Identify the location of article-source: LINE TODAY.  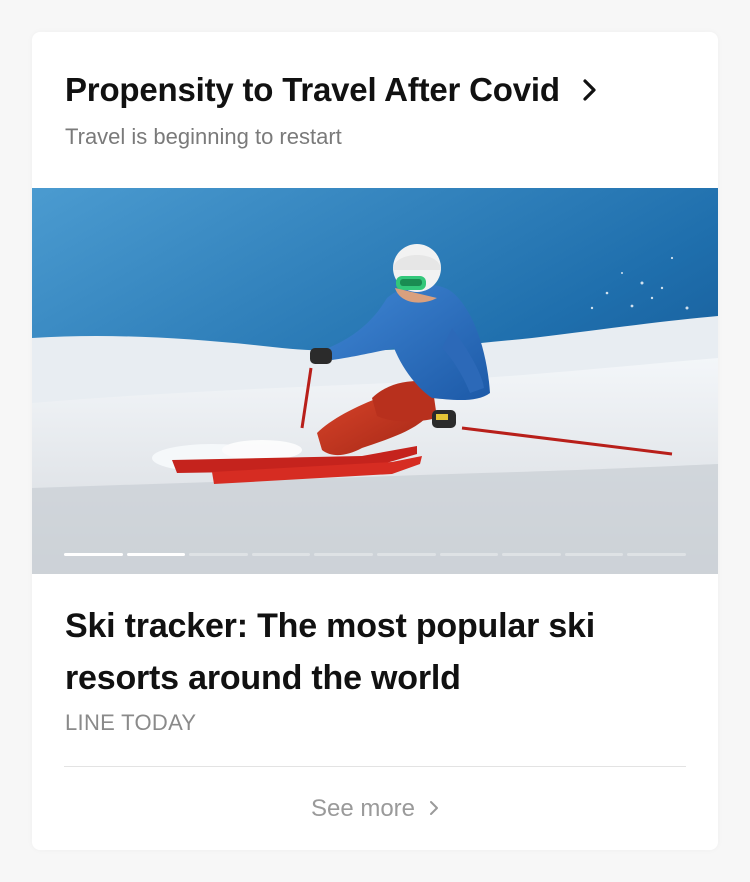
(131, 722).